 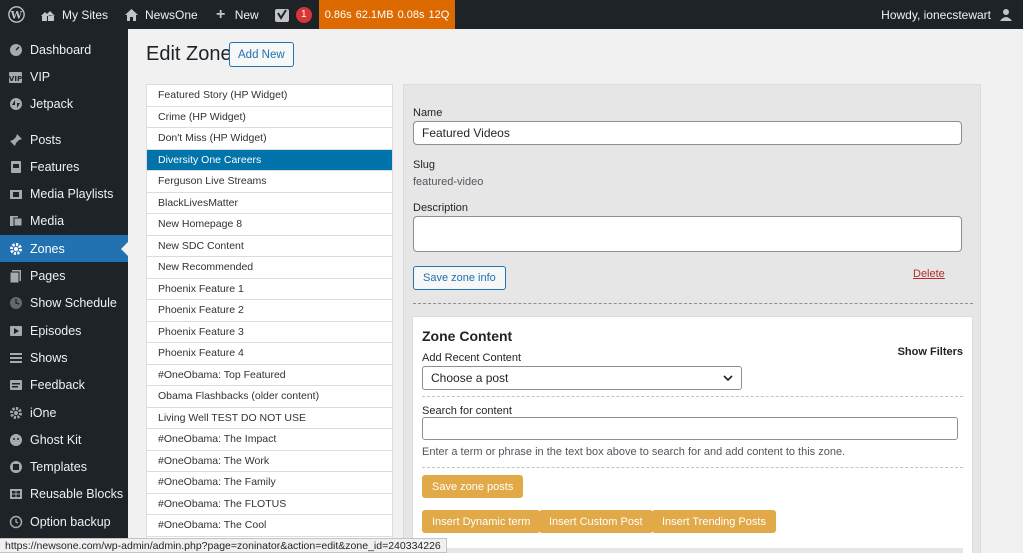 What do you see at coordinates (269, 225) in the screenshot?
I see `zone-list-item: New Homepage 8` at bounding box center [269, 225].